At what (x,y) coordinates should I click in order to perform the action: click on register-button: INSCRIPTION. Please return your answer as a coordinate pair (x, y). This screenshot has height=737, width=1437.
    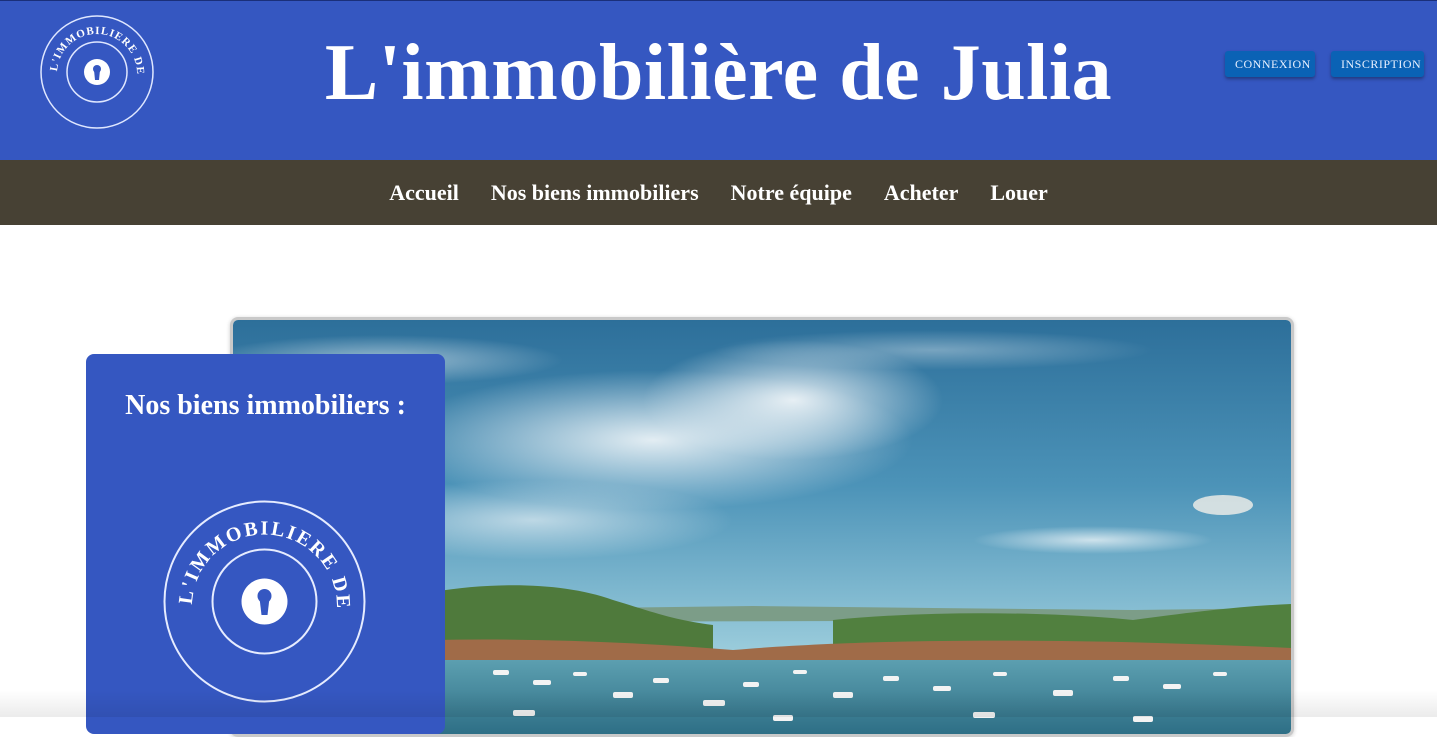
    Looking at the image, I should click on (1377, 64).